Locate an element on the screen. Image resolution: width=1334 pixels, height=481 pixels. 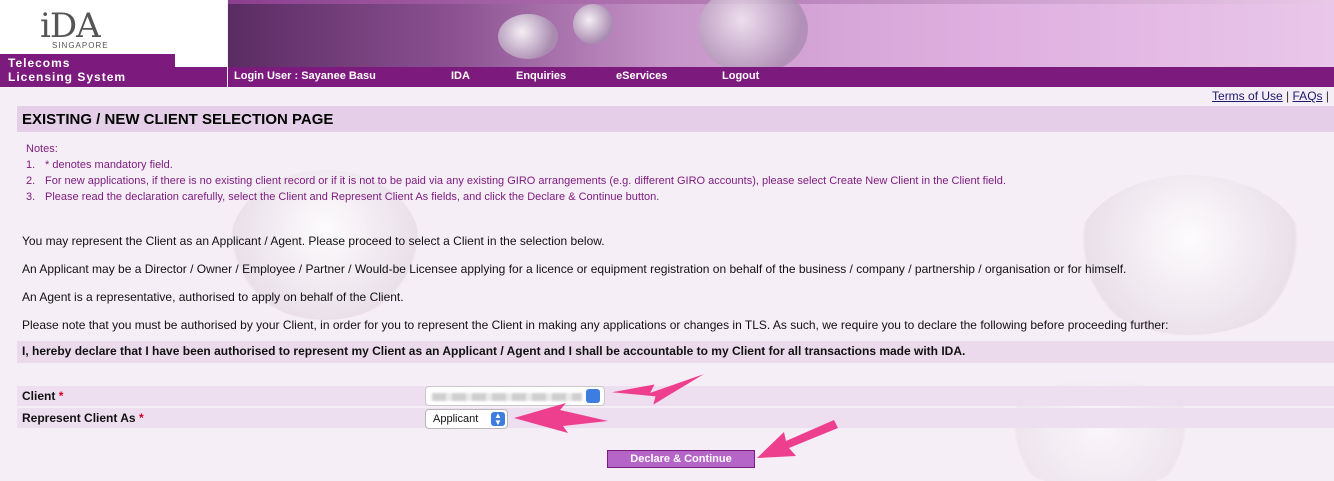
annotation-arrows is located at coordinates (676, 416).